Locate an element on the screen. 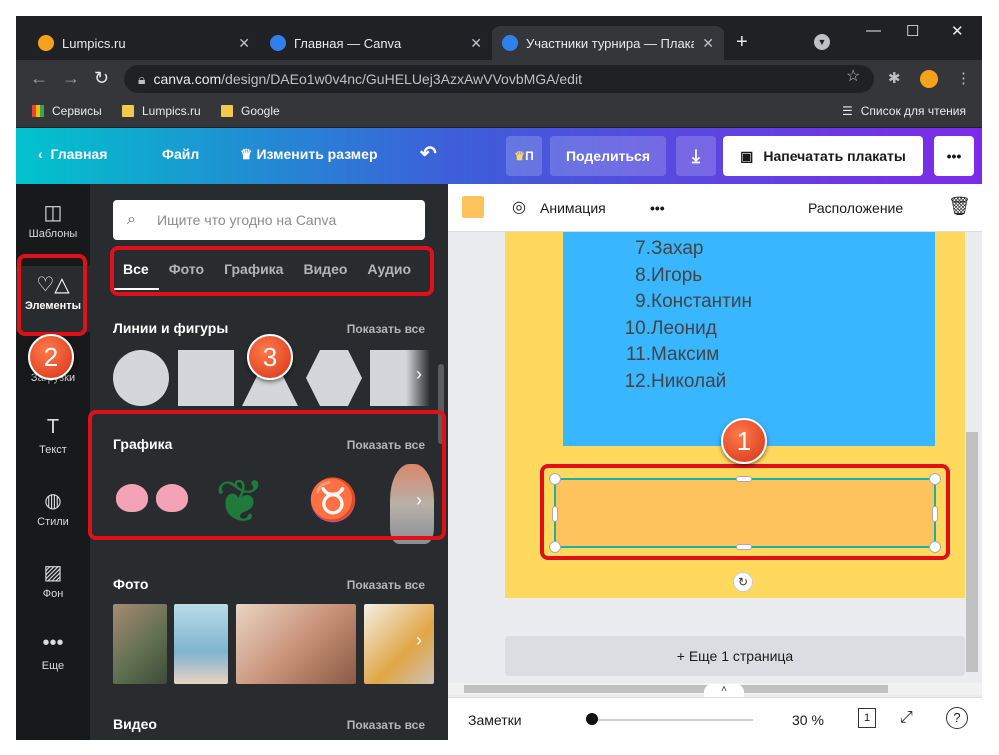 Image resolution: width=999 pixels, height=755 pixels. canvas-vertical-scrollbar is located at coordinates (972, 552).